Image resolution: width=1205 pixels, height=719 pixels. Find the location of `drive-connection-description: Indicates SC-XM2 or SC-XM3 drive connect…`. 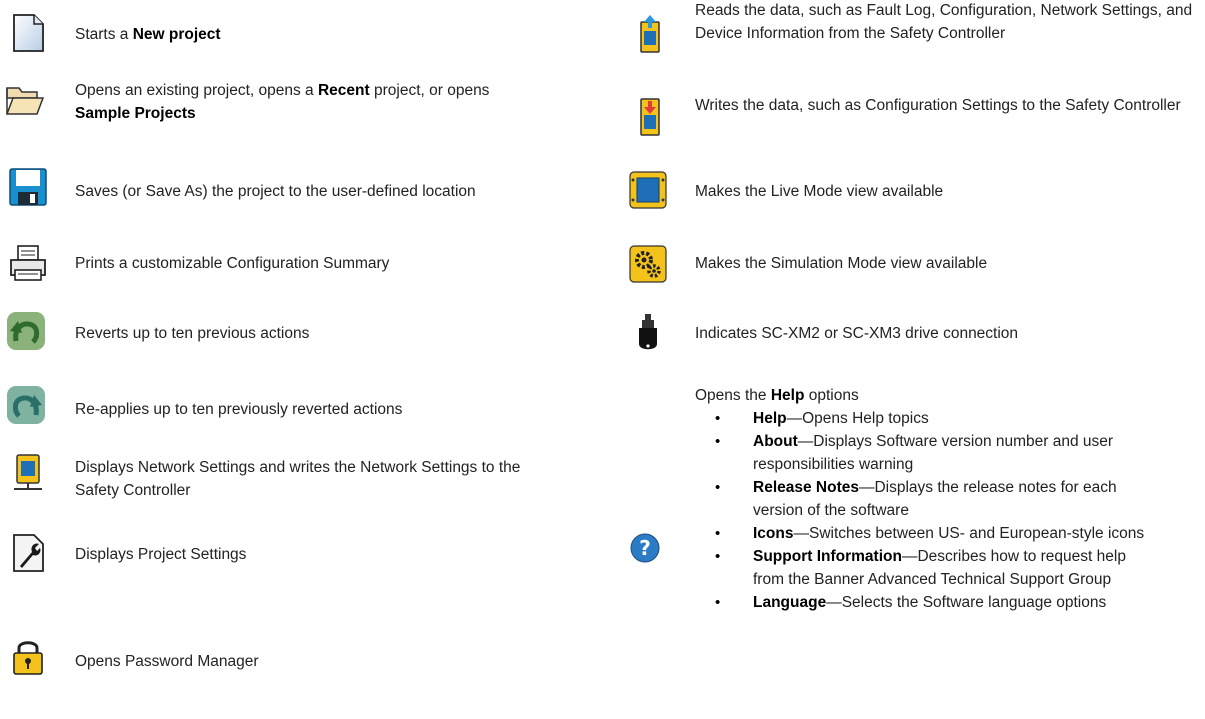

drive-connection-description: Indicates SC-XM2 or SC-XM3 drive connect… is located at coordinates (947, 333).